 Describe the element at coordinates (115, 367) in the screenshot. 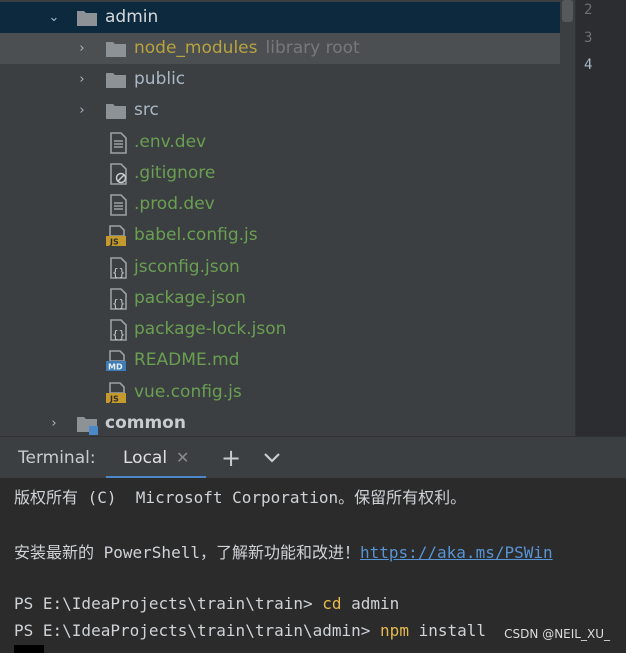

I see `svg-text: MD` at that location.